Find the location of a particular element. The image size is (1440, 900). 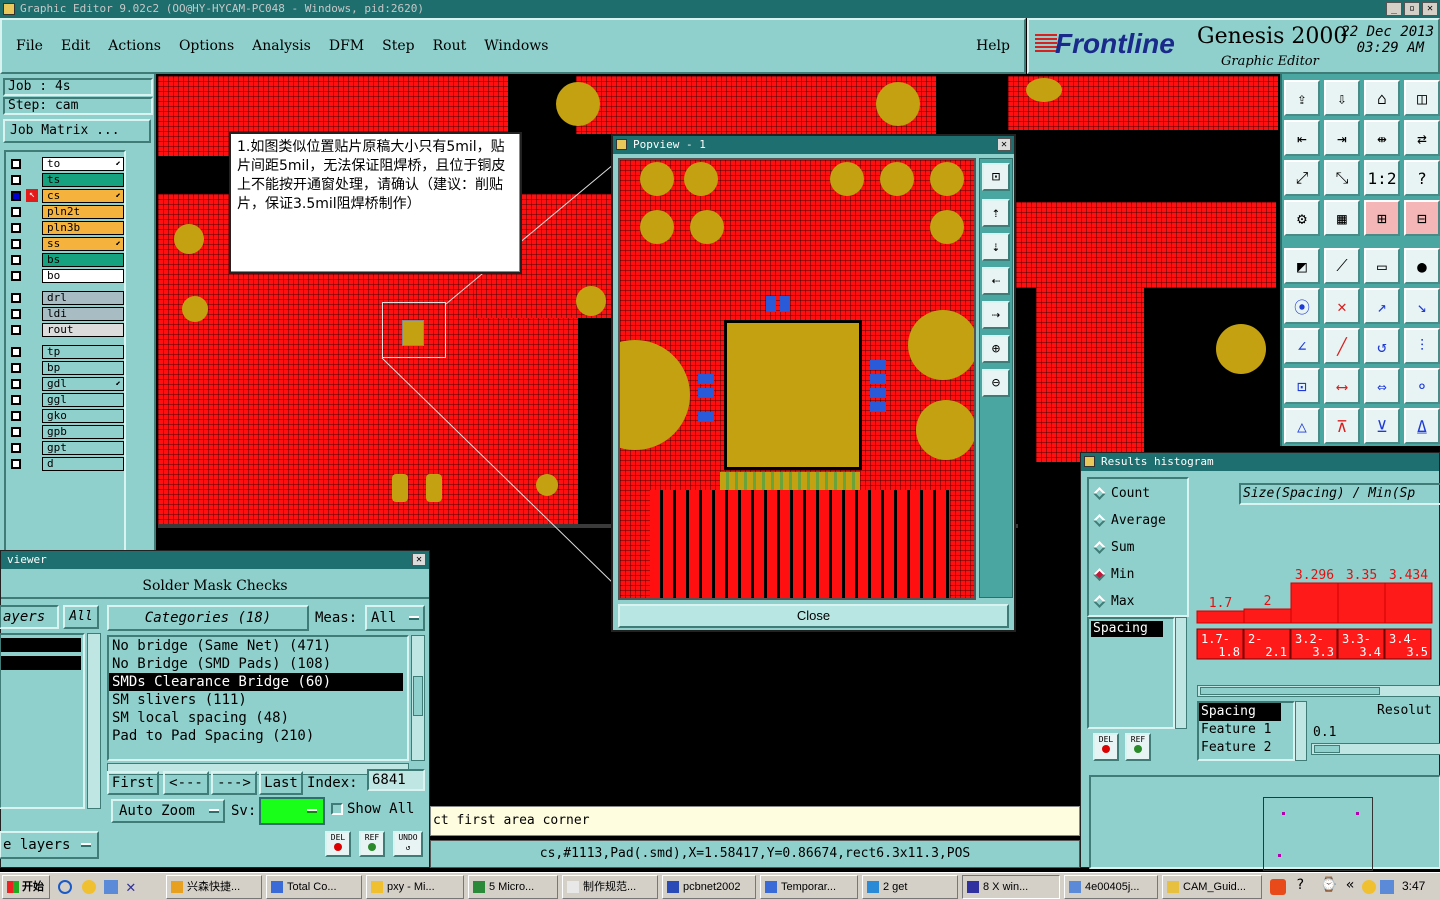

split-view-icon: ◫ is located at coordinates (1422, 98).